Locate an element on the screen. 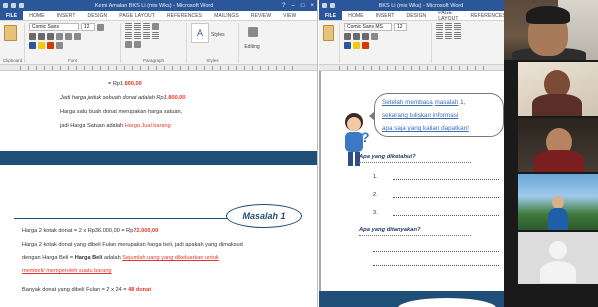 The image size is (598, 307). right-tab-file: FILE is located at coordinates (331, 15).